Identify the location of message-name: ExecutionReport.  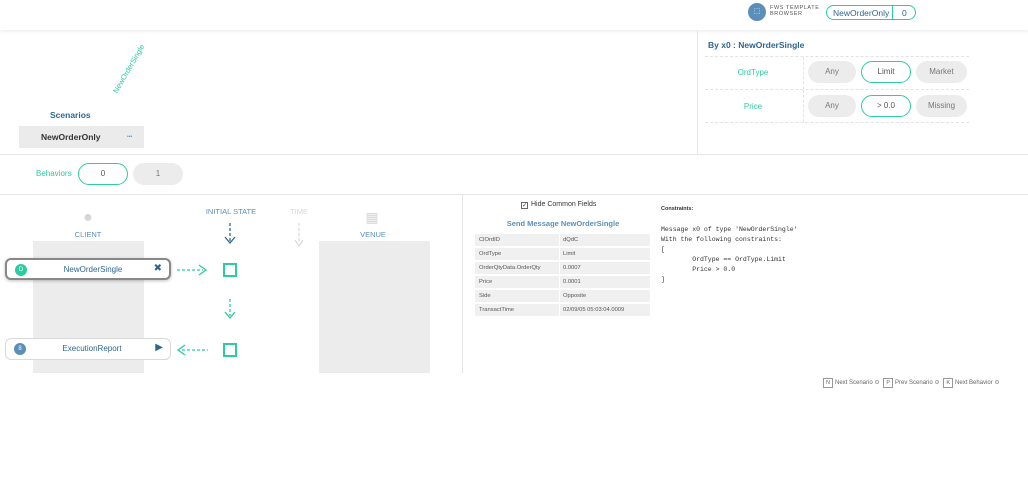
(92, 348).